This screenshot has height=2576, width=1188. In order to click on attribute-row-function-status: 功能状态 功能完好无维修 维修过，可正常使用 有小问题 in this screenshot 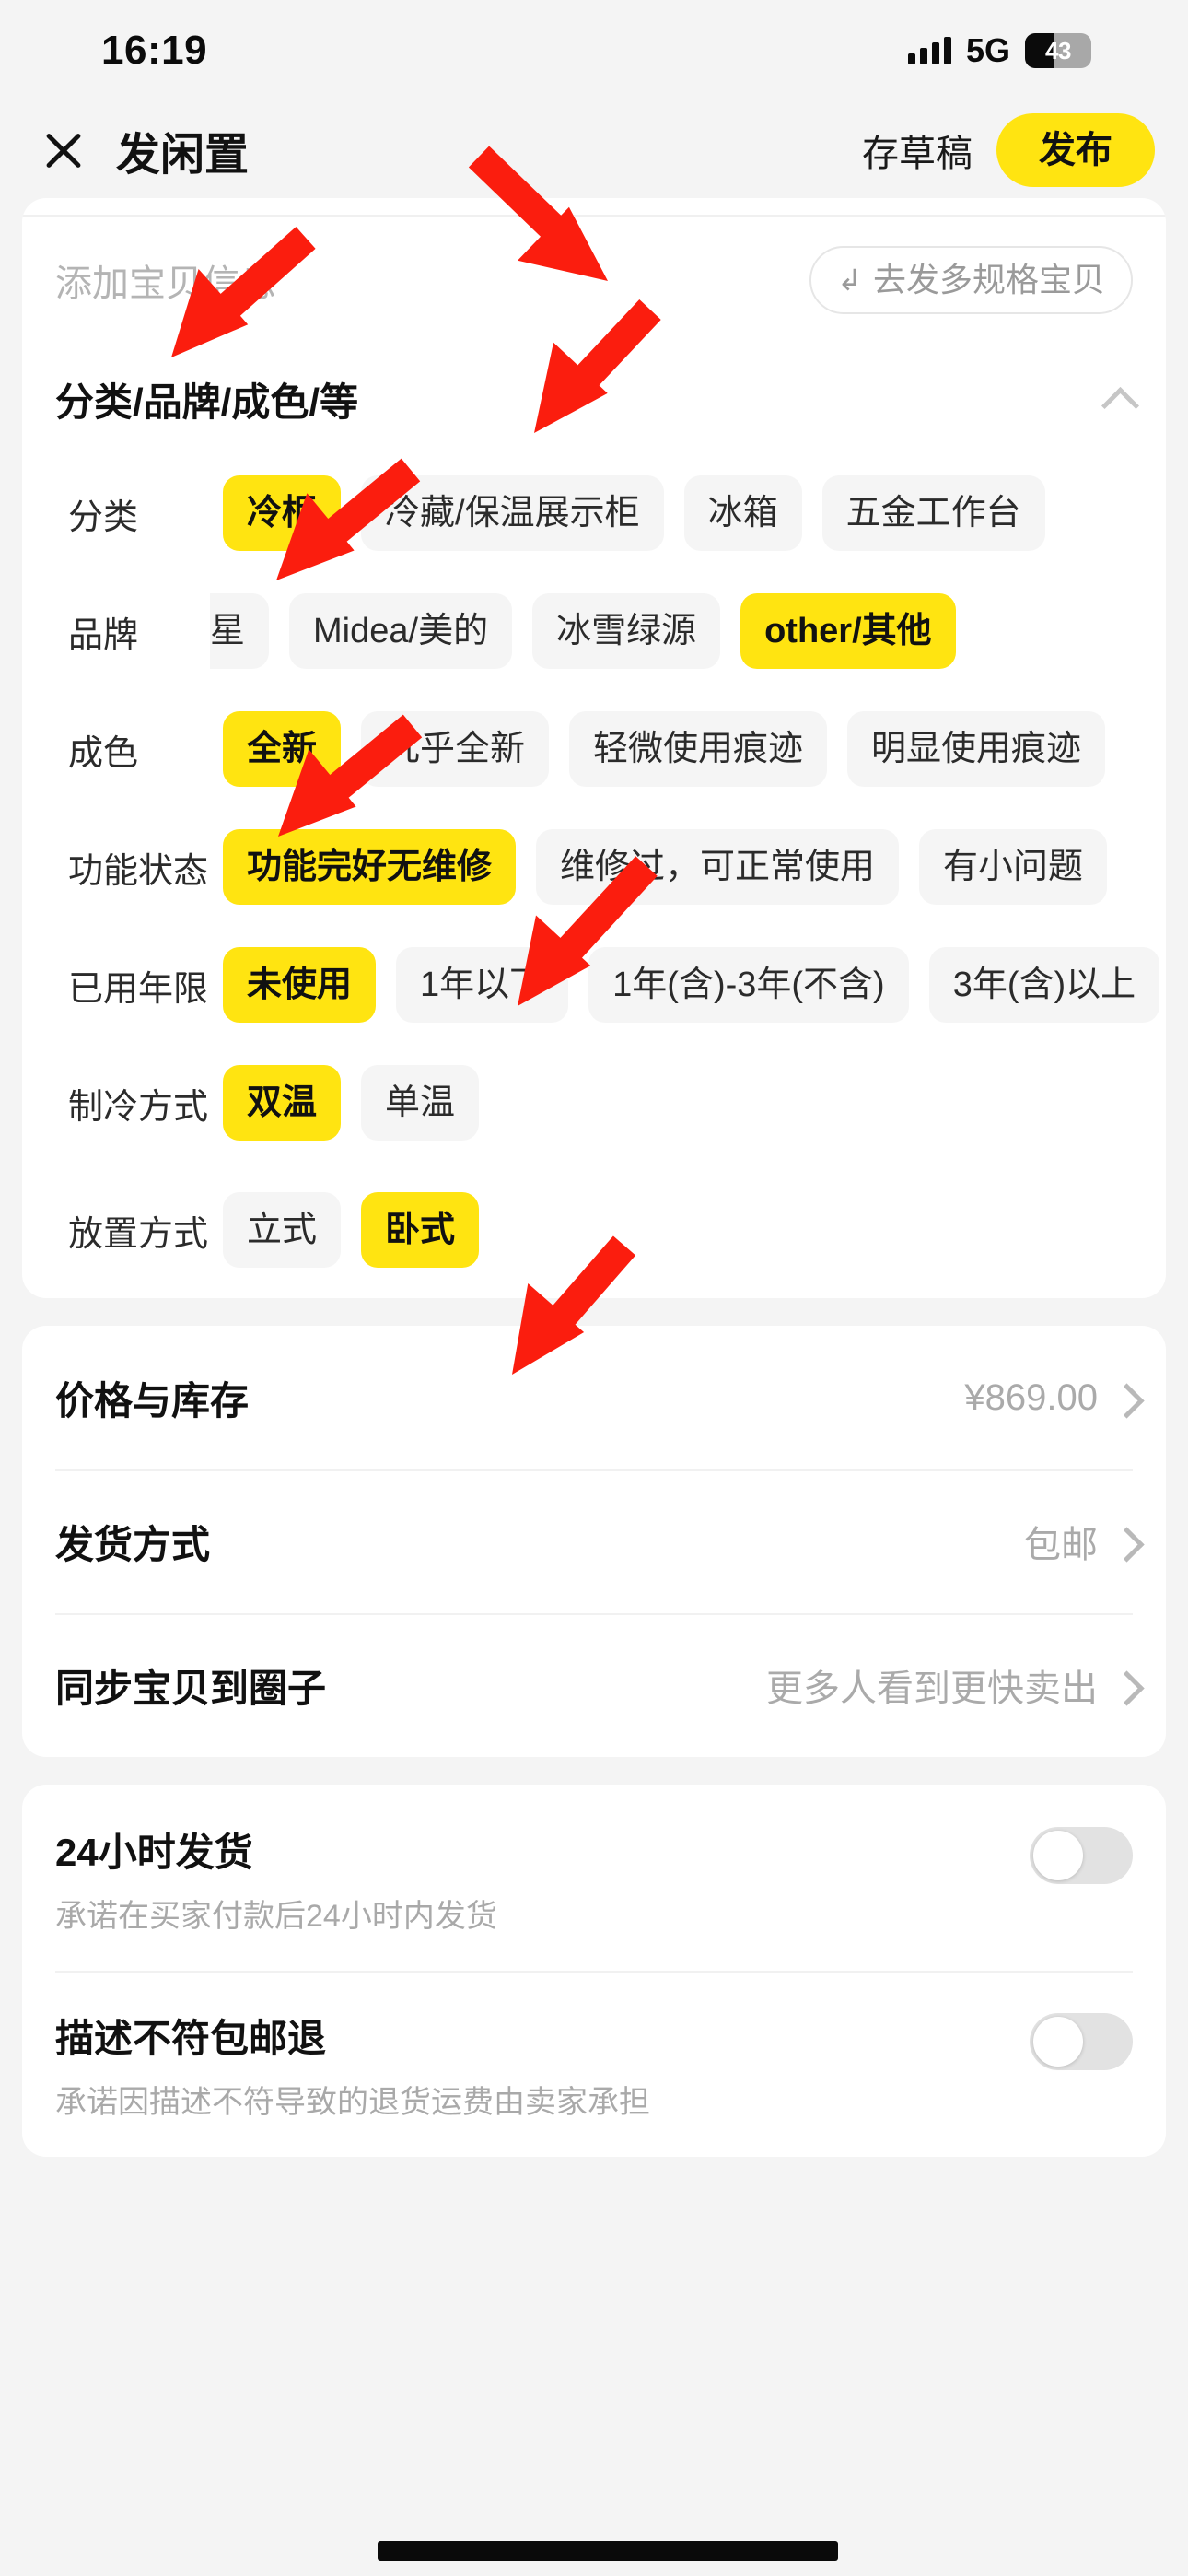, I will do `click(594, 867)`.